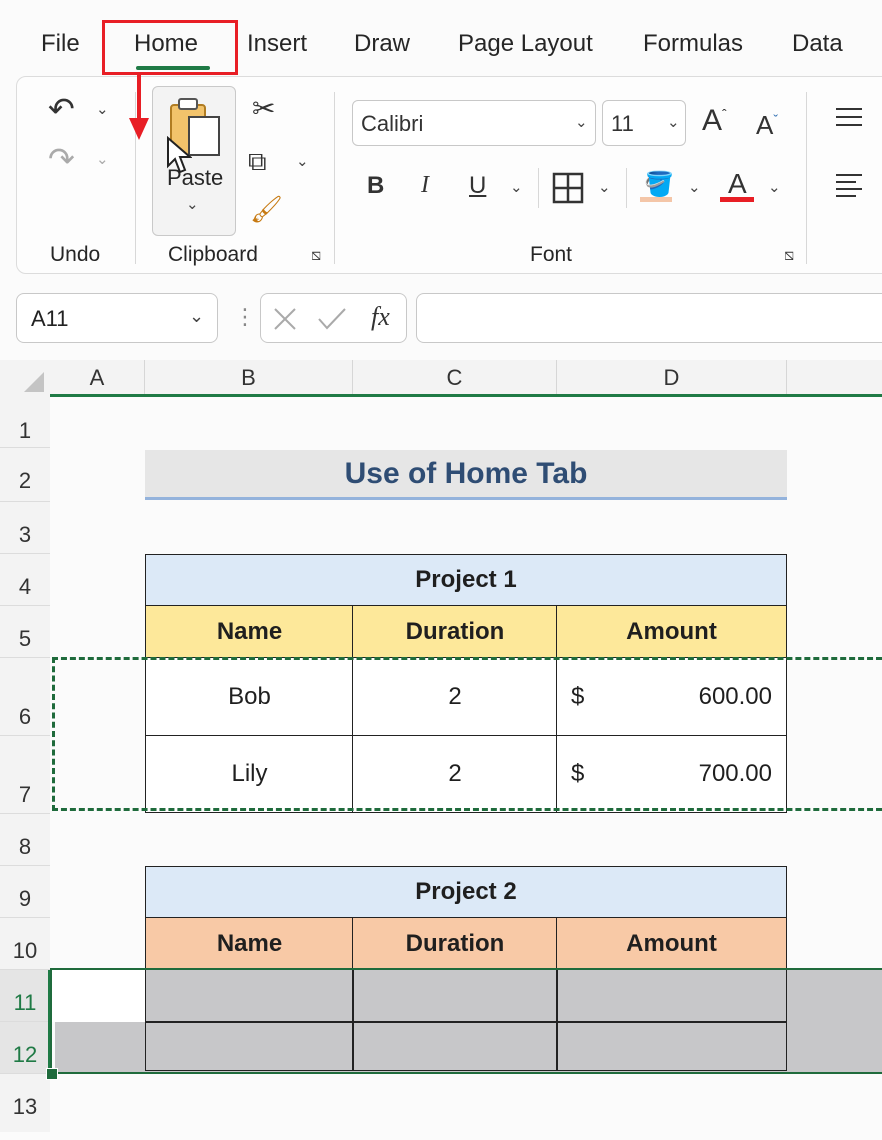 Image resolution: width=882 pixels, height=1140 pixels. I want to click on project2-header-name: Name, so click(249, 943).